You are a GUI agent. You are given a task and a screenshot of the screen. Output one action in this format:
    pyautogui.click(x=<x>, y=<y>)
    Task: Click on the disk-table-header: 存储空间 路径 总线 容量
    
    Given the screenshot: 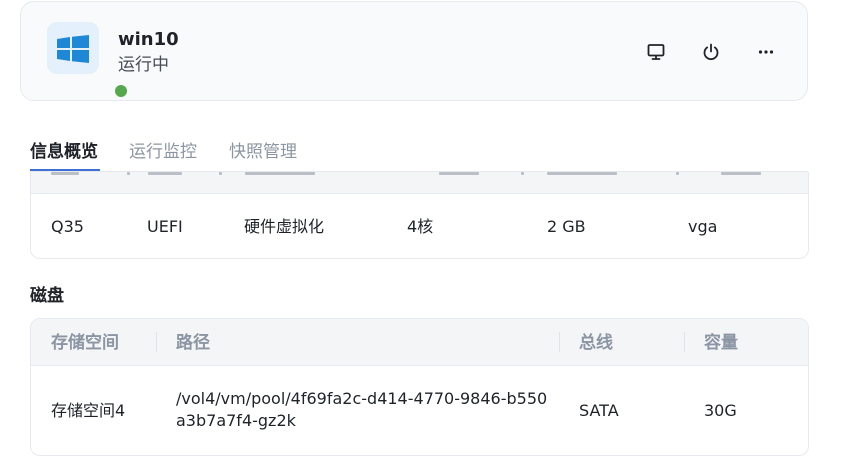 What is the action you would take?
    pyautogui.click(x=419, y=342)
    